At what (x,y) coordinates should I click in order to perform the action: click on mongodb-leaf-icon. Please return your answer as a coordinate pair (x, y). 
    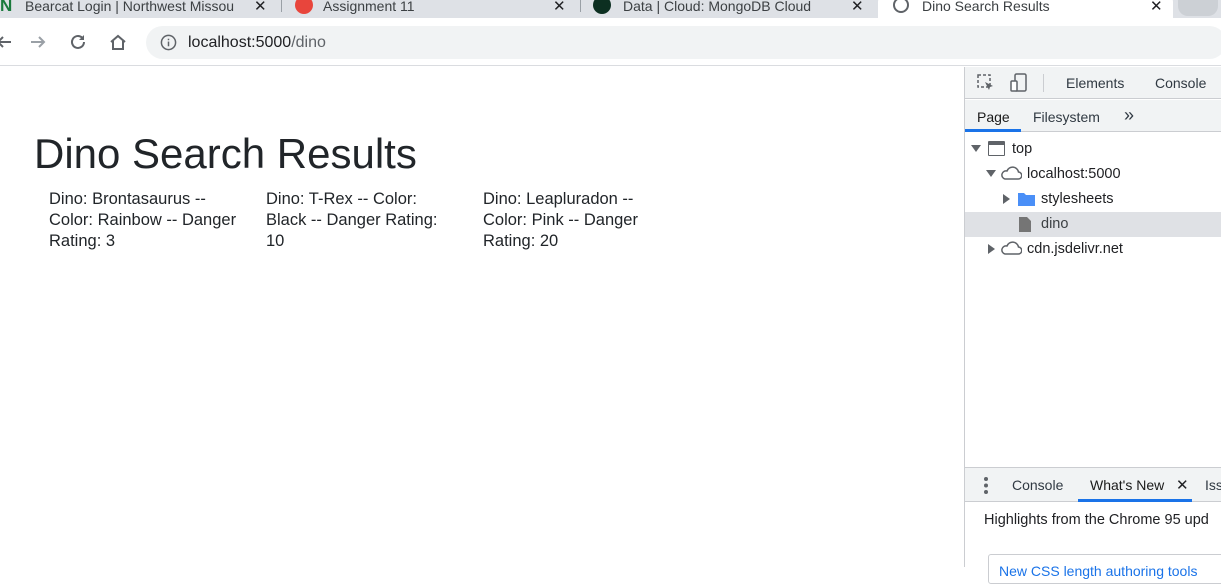
    Looking at the image, I should click on (602, 7).